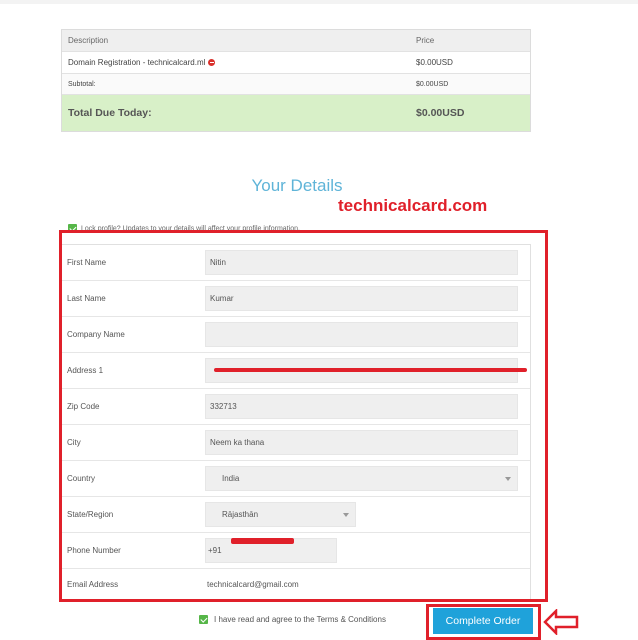 The width and height of the screenshot is (638, 640). I want to click on section-title: Your Details, so click(297, 185).